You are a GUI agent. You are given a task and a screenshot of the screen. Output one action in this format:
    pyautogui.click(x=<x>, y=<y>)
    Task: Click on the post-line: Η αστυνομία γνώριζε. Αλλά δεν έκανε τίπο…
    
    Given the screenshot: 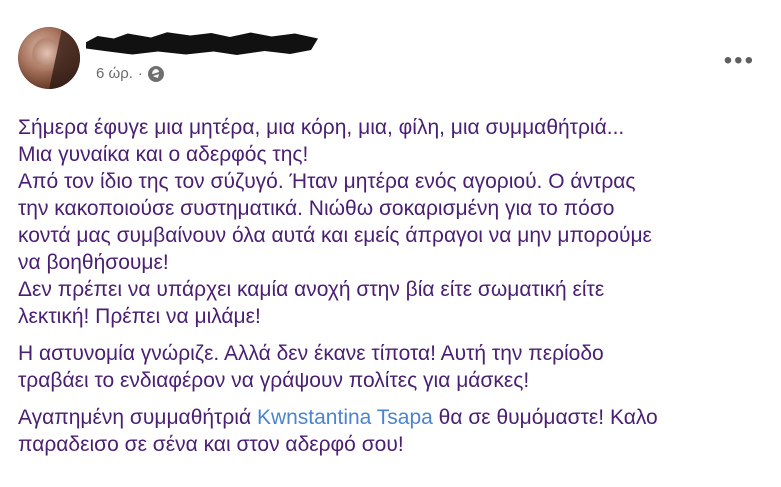 What is the action you would take?
    pyautogui.click(x=311, y=353)
    